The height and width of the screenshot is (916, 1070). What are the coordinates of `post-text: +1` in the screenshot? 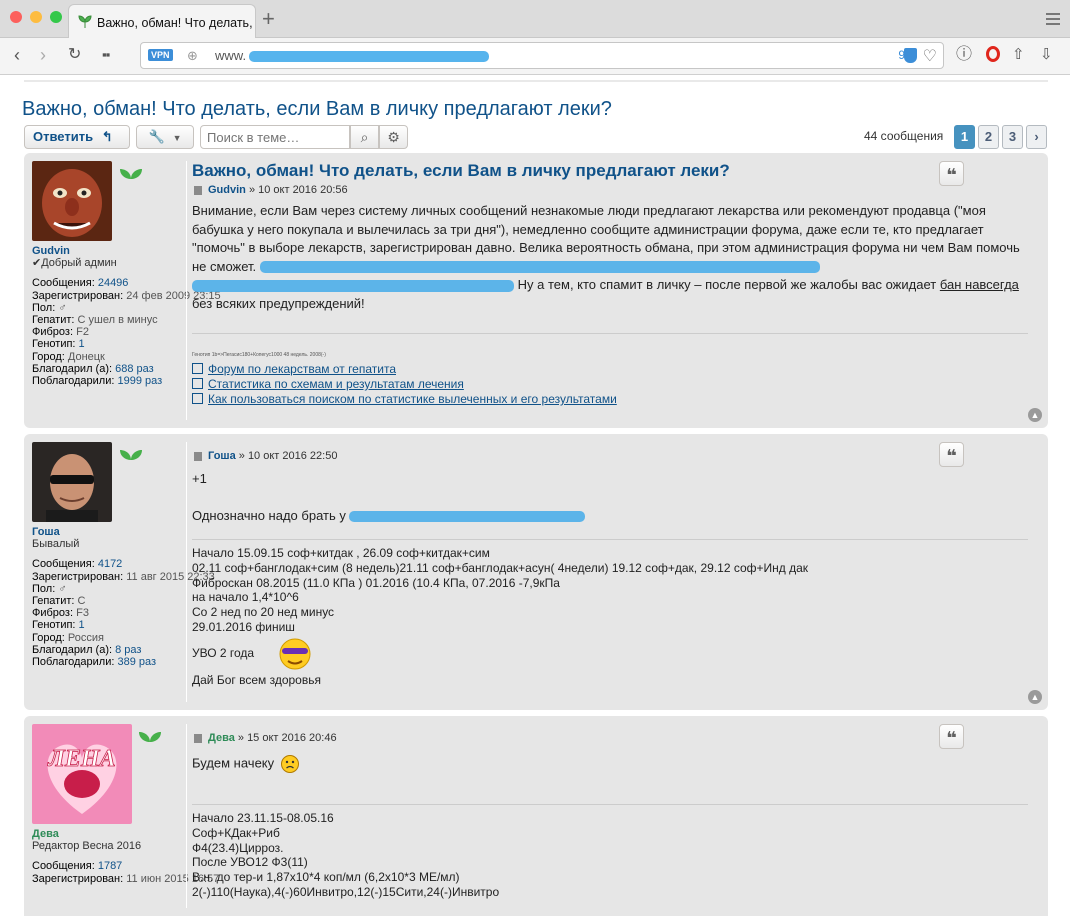 It's located at (199, 478).